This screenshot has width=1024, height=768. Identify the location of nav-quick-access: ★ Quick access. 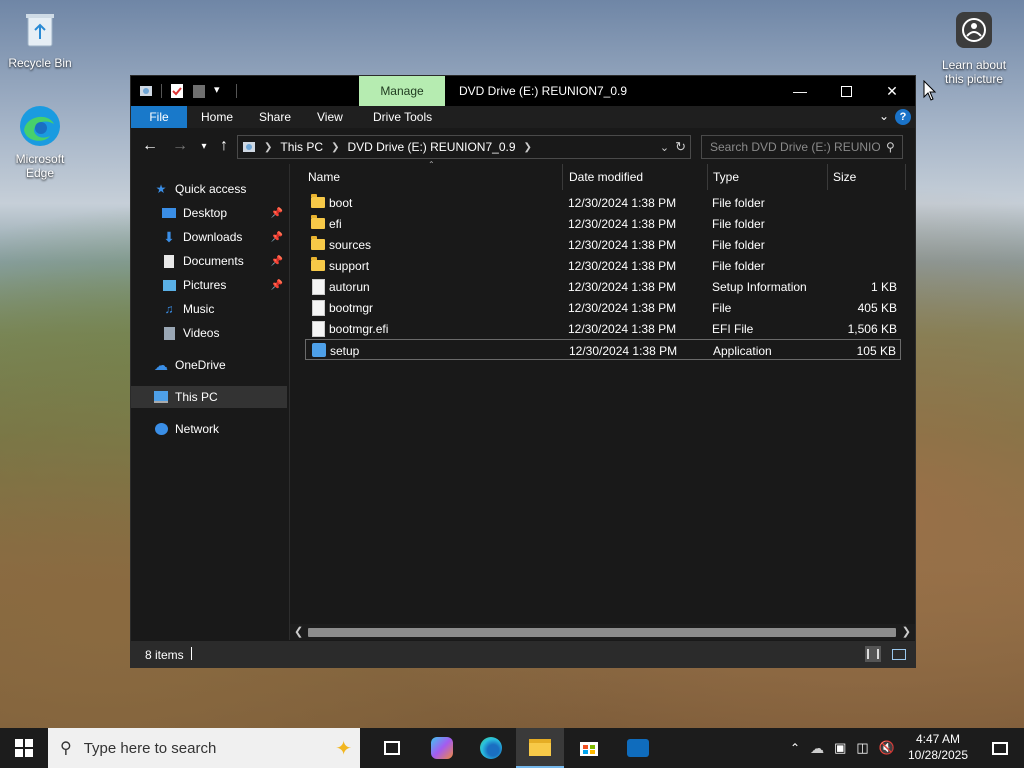
(231, 189).